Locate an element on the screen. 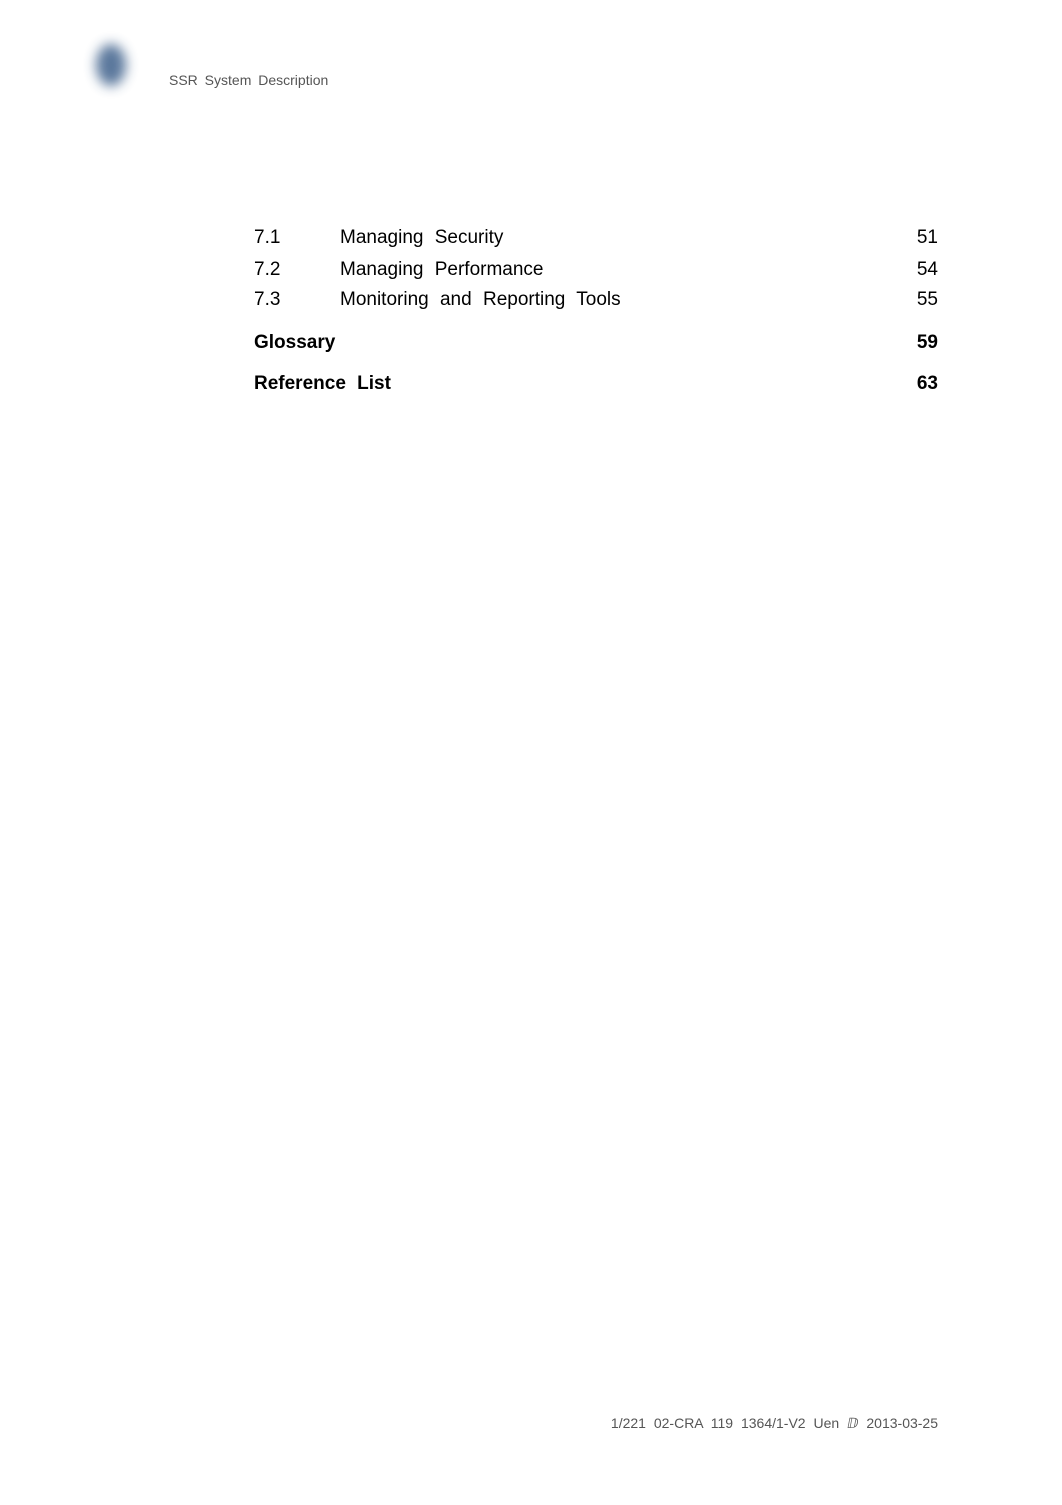  toc-entry-page: 59 is located at coordinates (927, 343).